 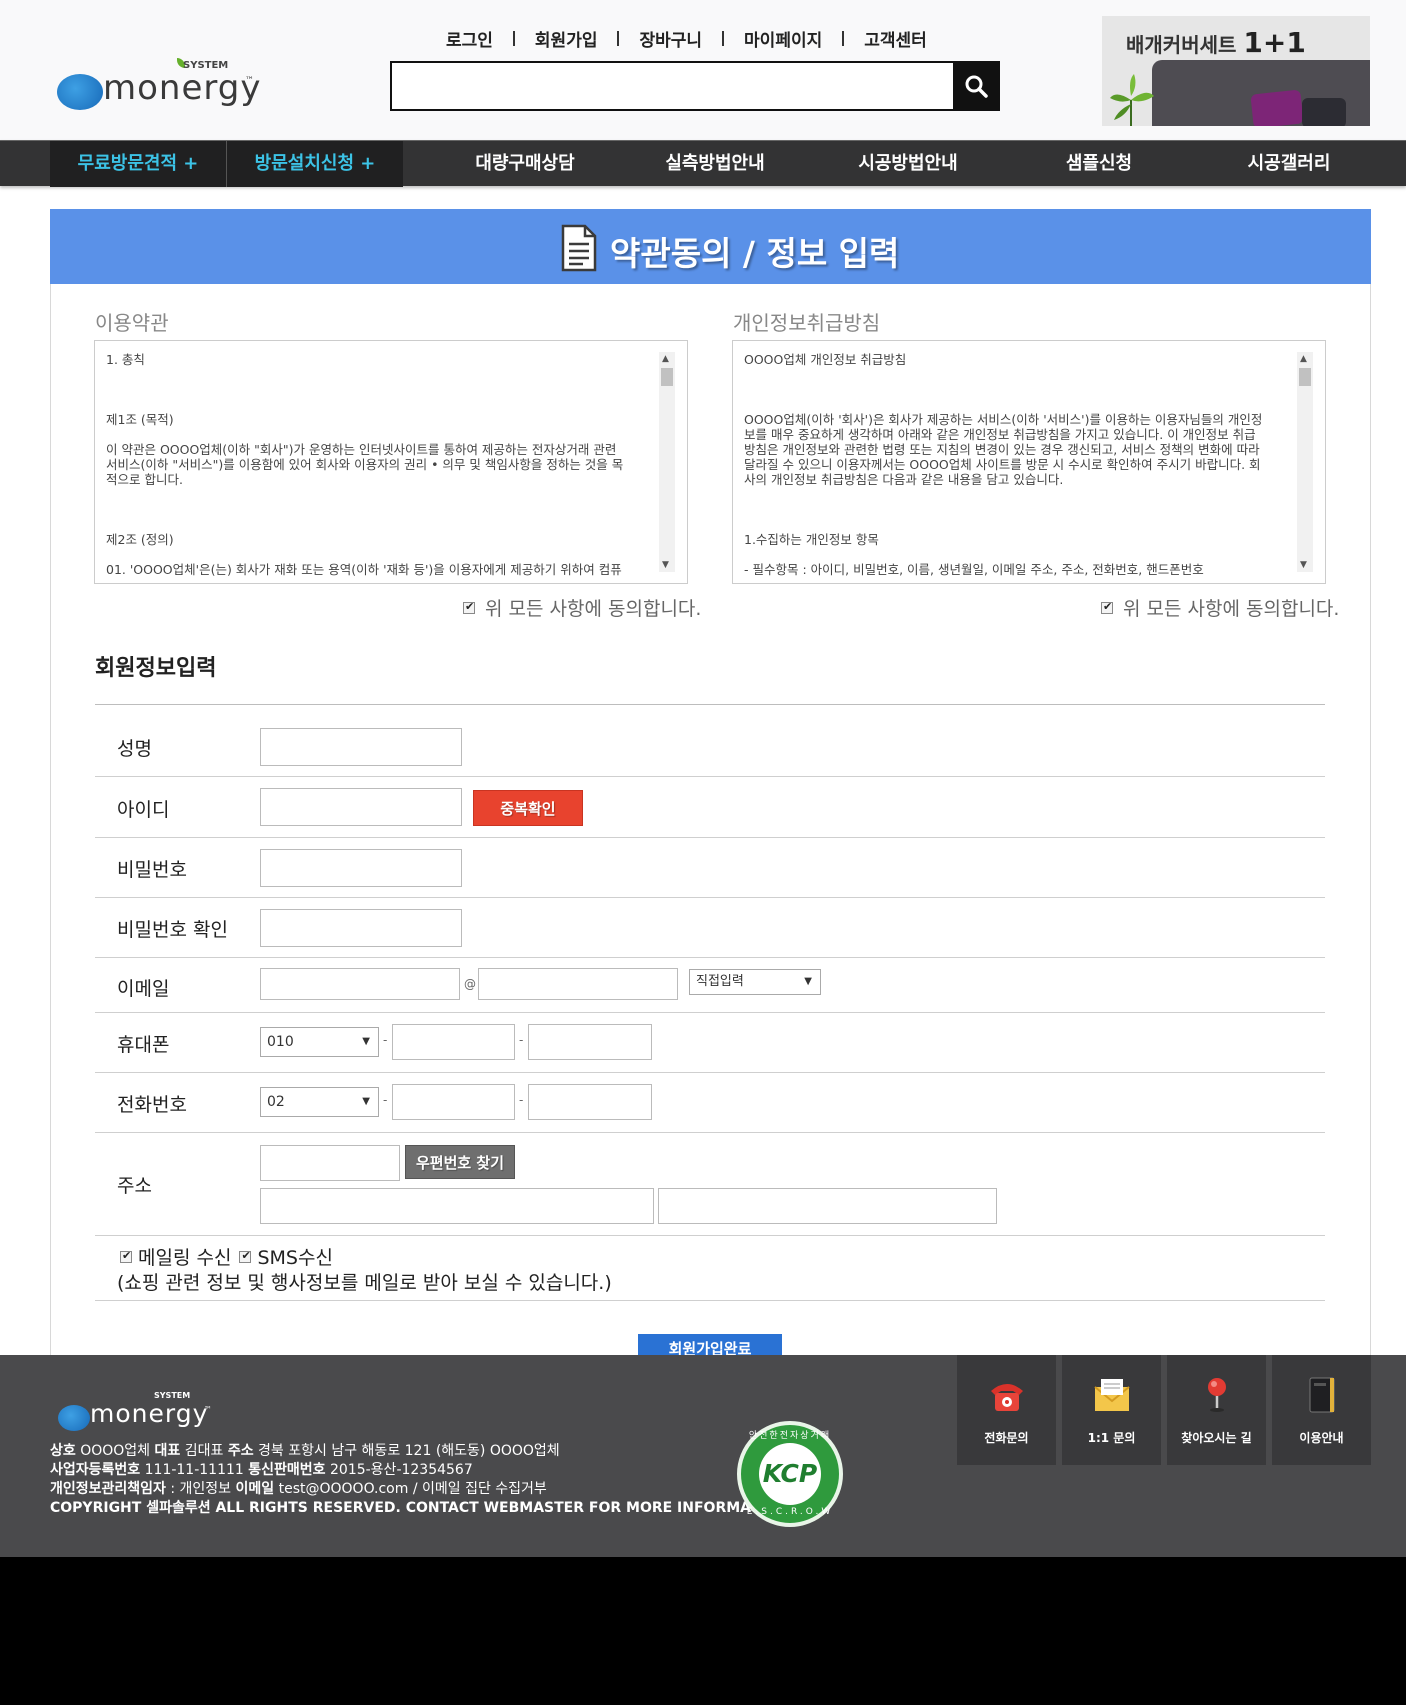 I want to click on sms-checkbox, so click(x=245, y=1256).